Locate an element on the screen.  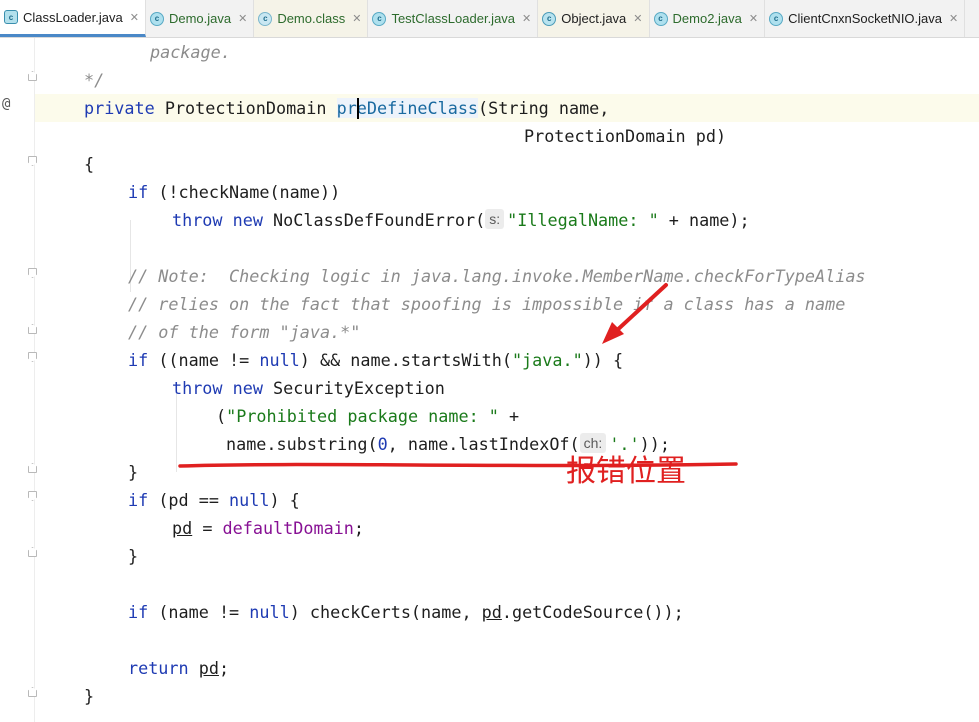
annotation-overlay is located at coordinates (458, 375).